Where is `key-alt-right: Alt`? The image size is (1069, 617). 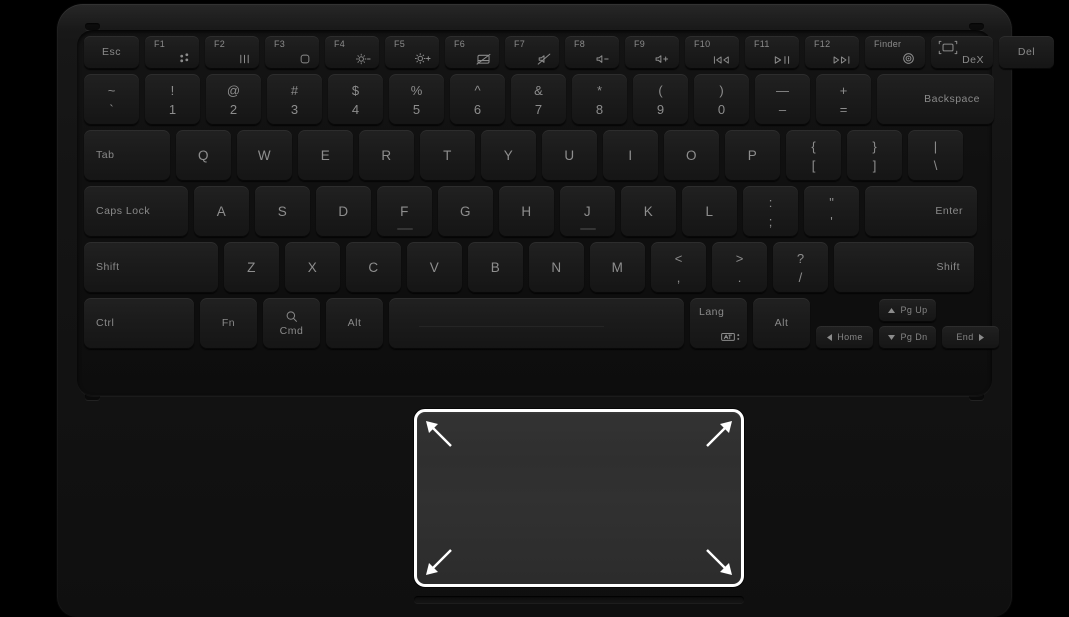
key-alt-right: Alt is located at coordinates (781, 323).